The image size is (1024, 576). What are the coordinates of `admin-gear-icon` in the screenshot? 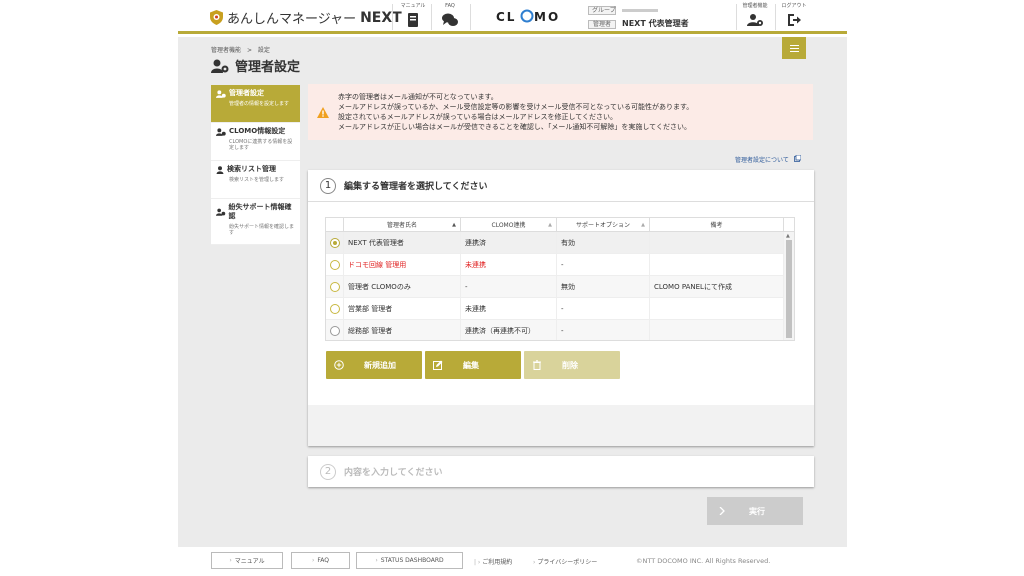 It's located at (755, 20).